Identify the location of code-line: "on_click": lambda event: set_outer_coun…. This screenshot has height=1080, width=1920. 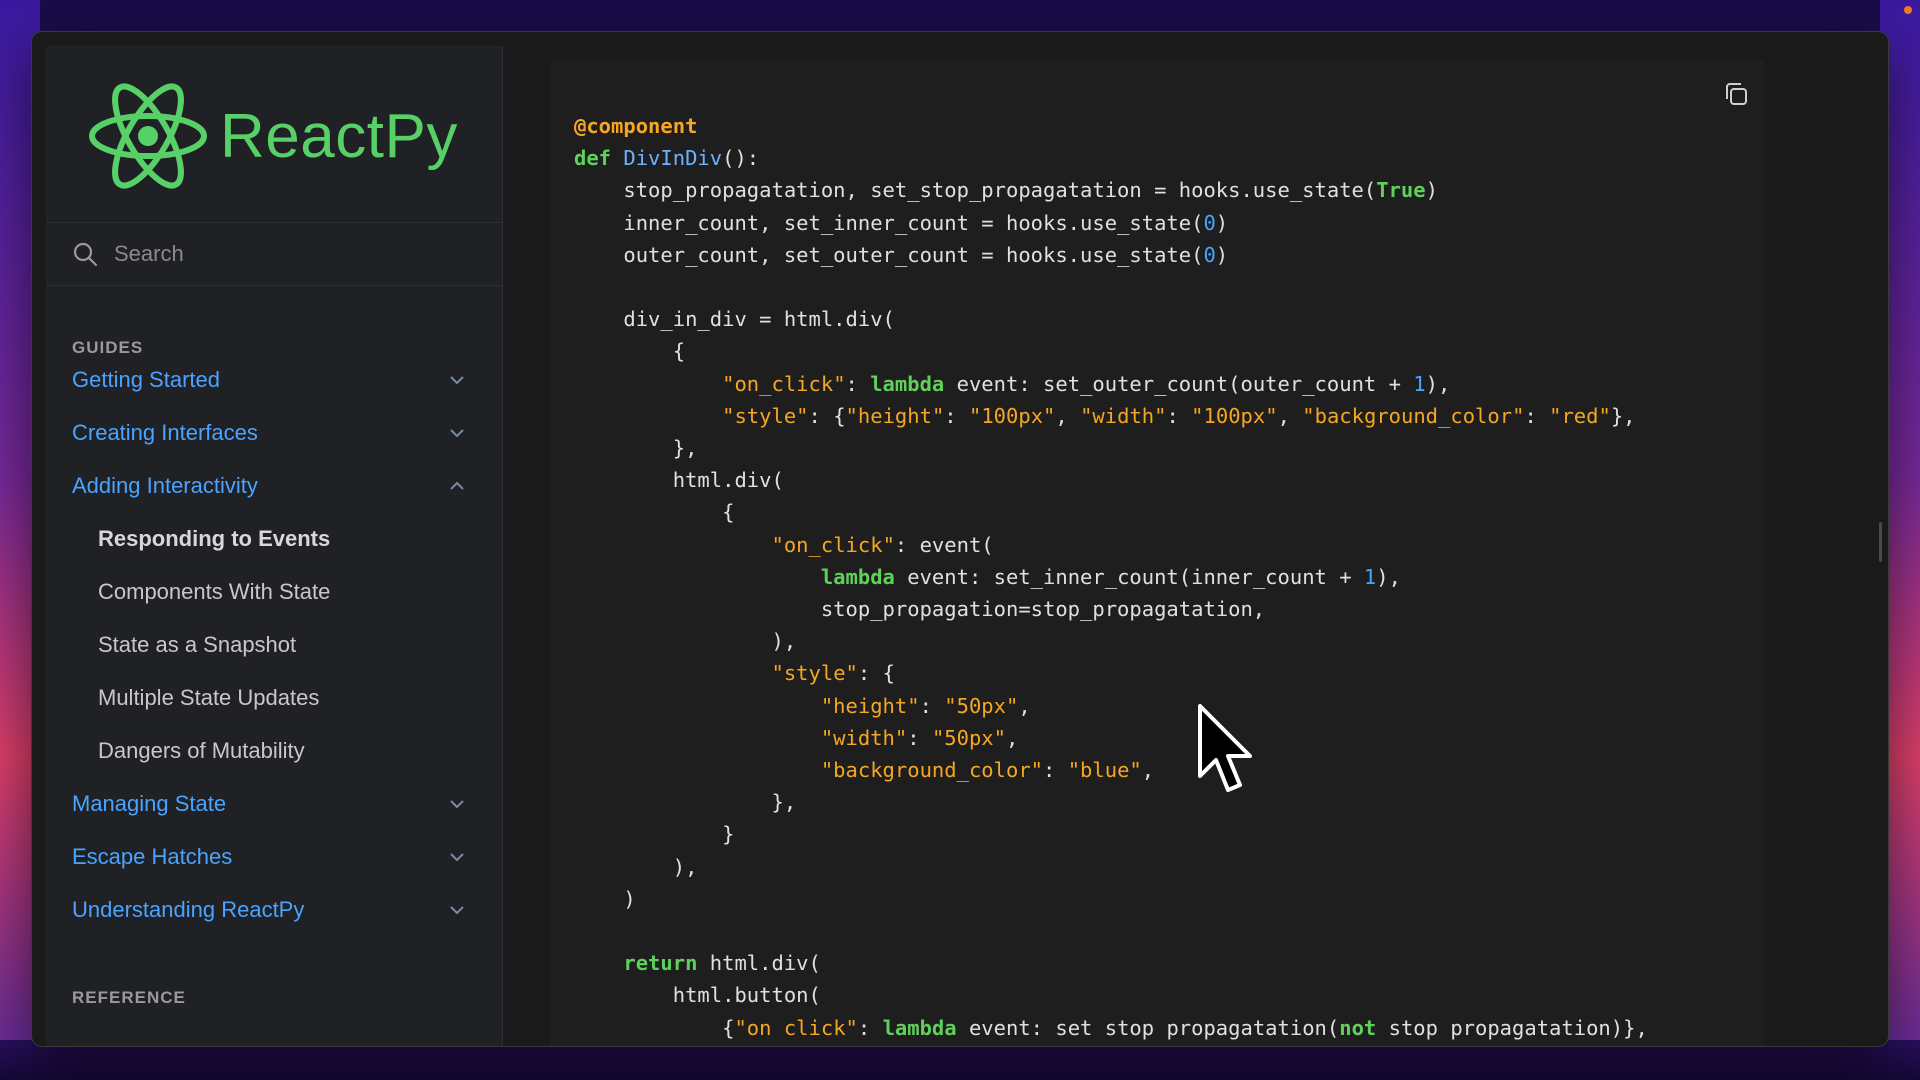
(1111, 384).